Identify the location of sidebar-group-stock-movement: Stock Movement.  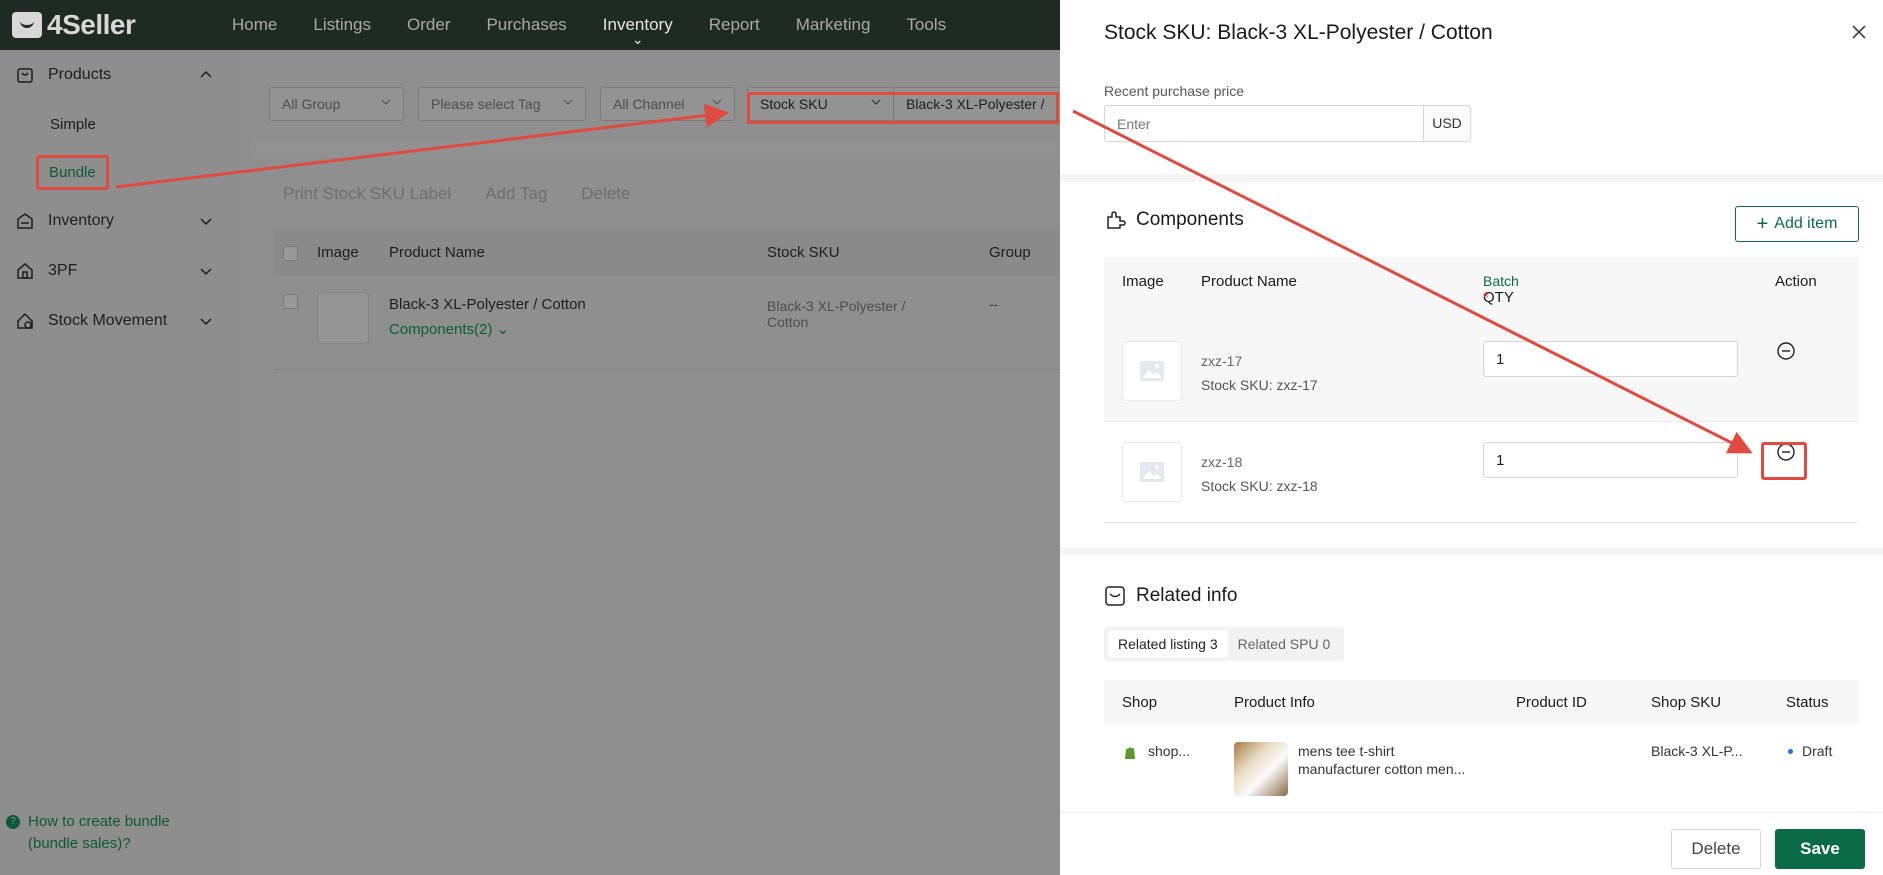
(120, 321).